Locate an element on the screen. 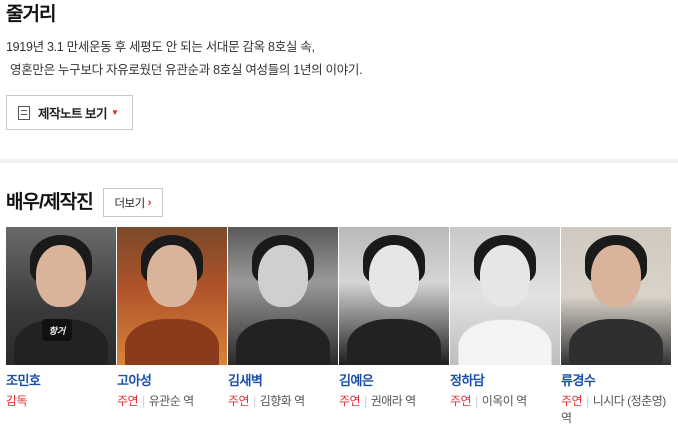 The image size is (678, 433). production-note-button: 제작노트 보기 ▼ is located at coordinates (69, 112).